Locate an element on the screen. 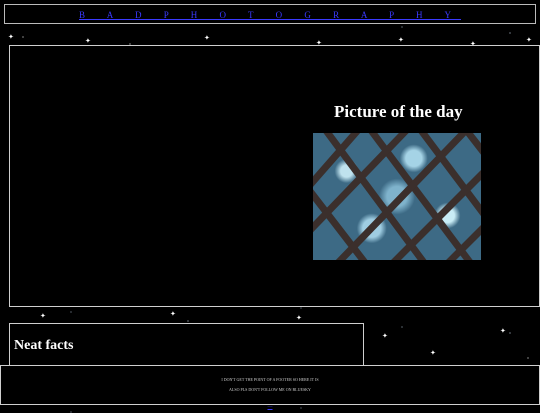 This screenshot has width=540, height=413. site-title-link: B A D P H O T O G R A P H Y is located at coordinates (270, 15).